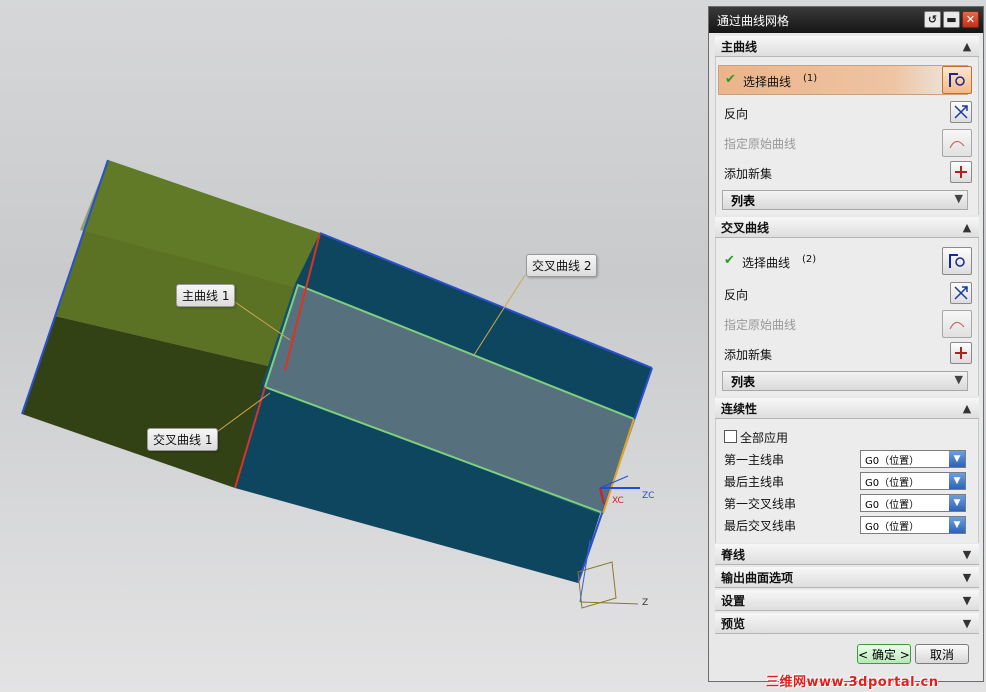 Image resolution: width=986 pixels, height=692 pixels. I want to click on continuity-select-first-main: G0（位置） ▼, so click(913, 459).